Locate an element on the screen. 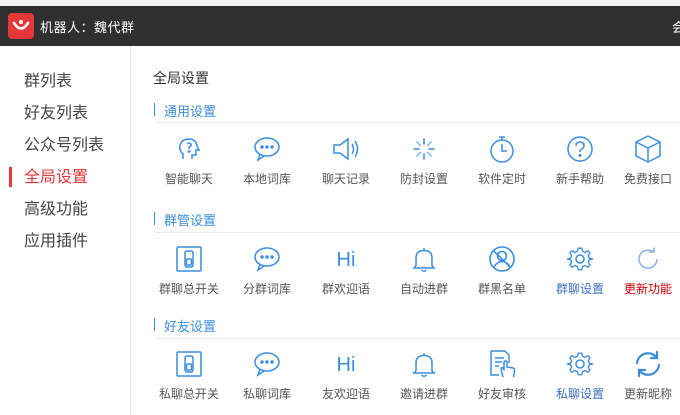 The height and width of the screenshot is (415, 680). invite-to-group-tile: 邀请进群 is located at coordinates (424, 379).